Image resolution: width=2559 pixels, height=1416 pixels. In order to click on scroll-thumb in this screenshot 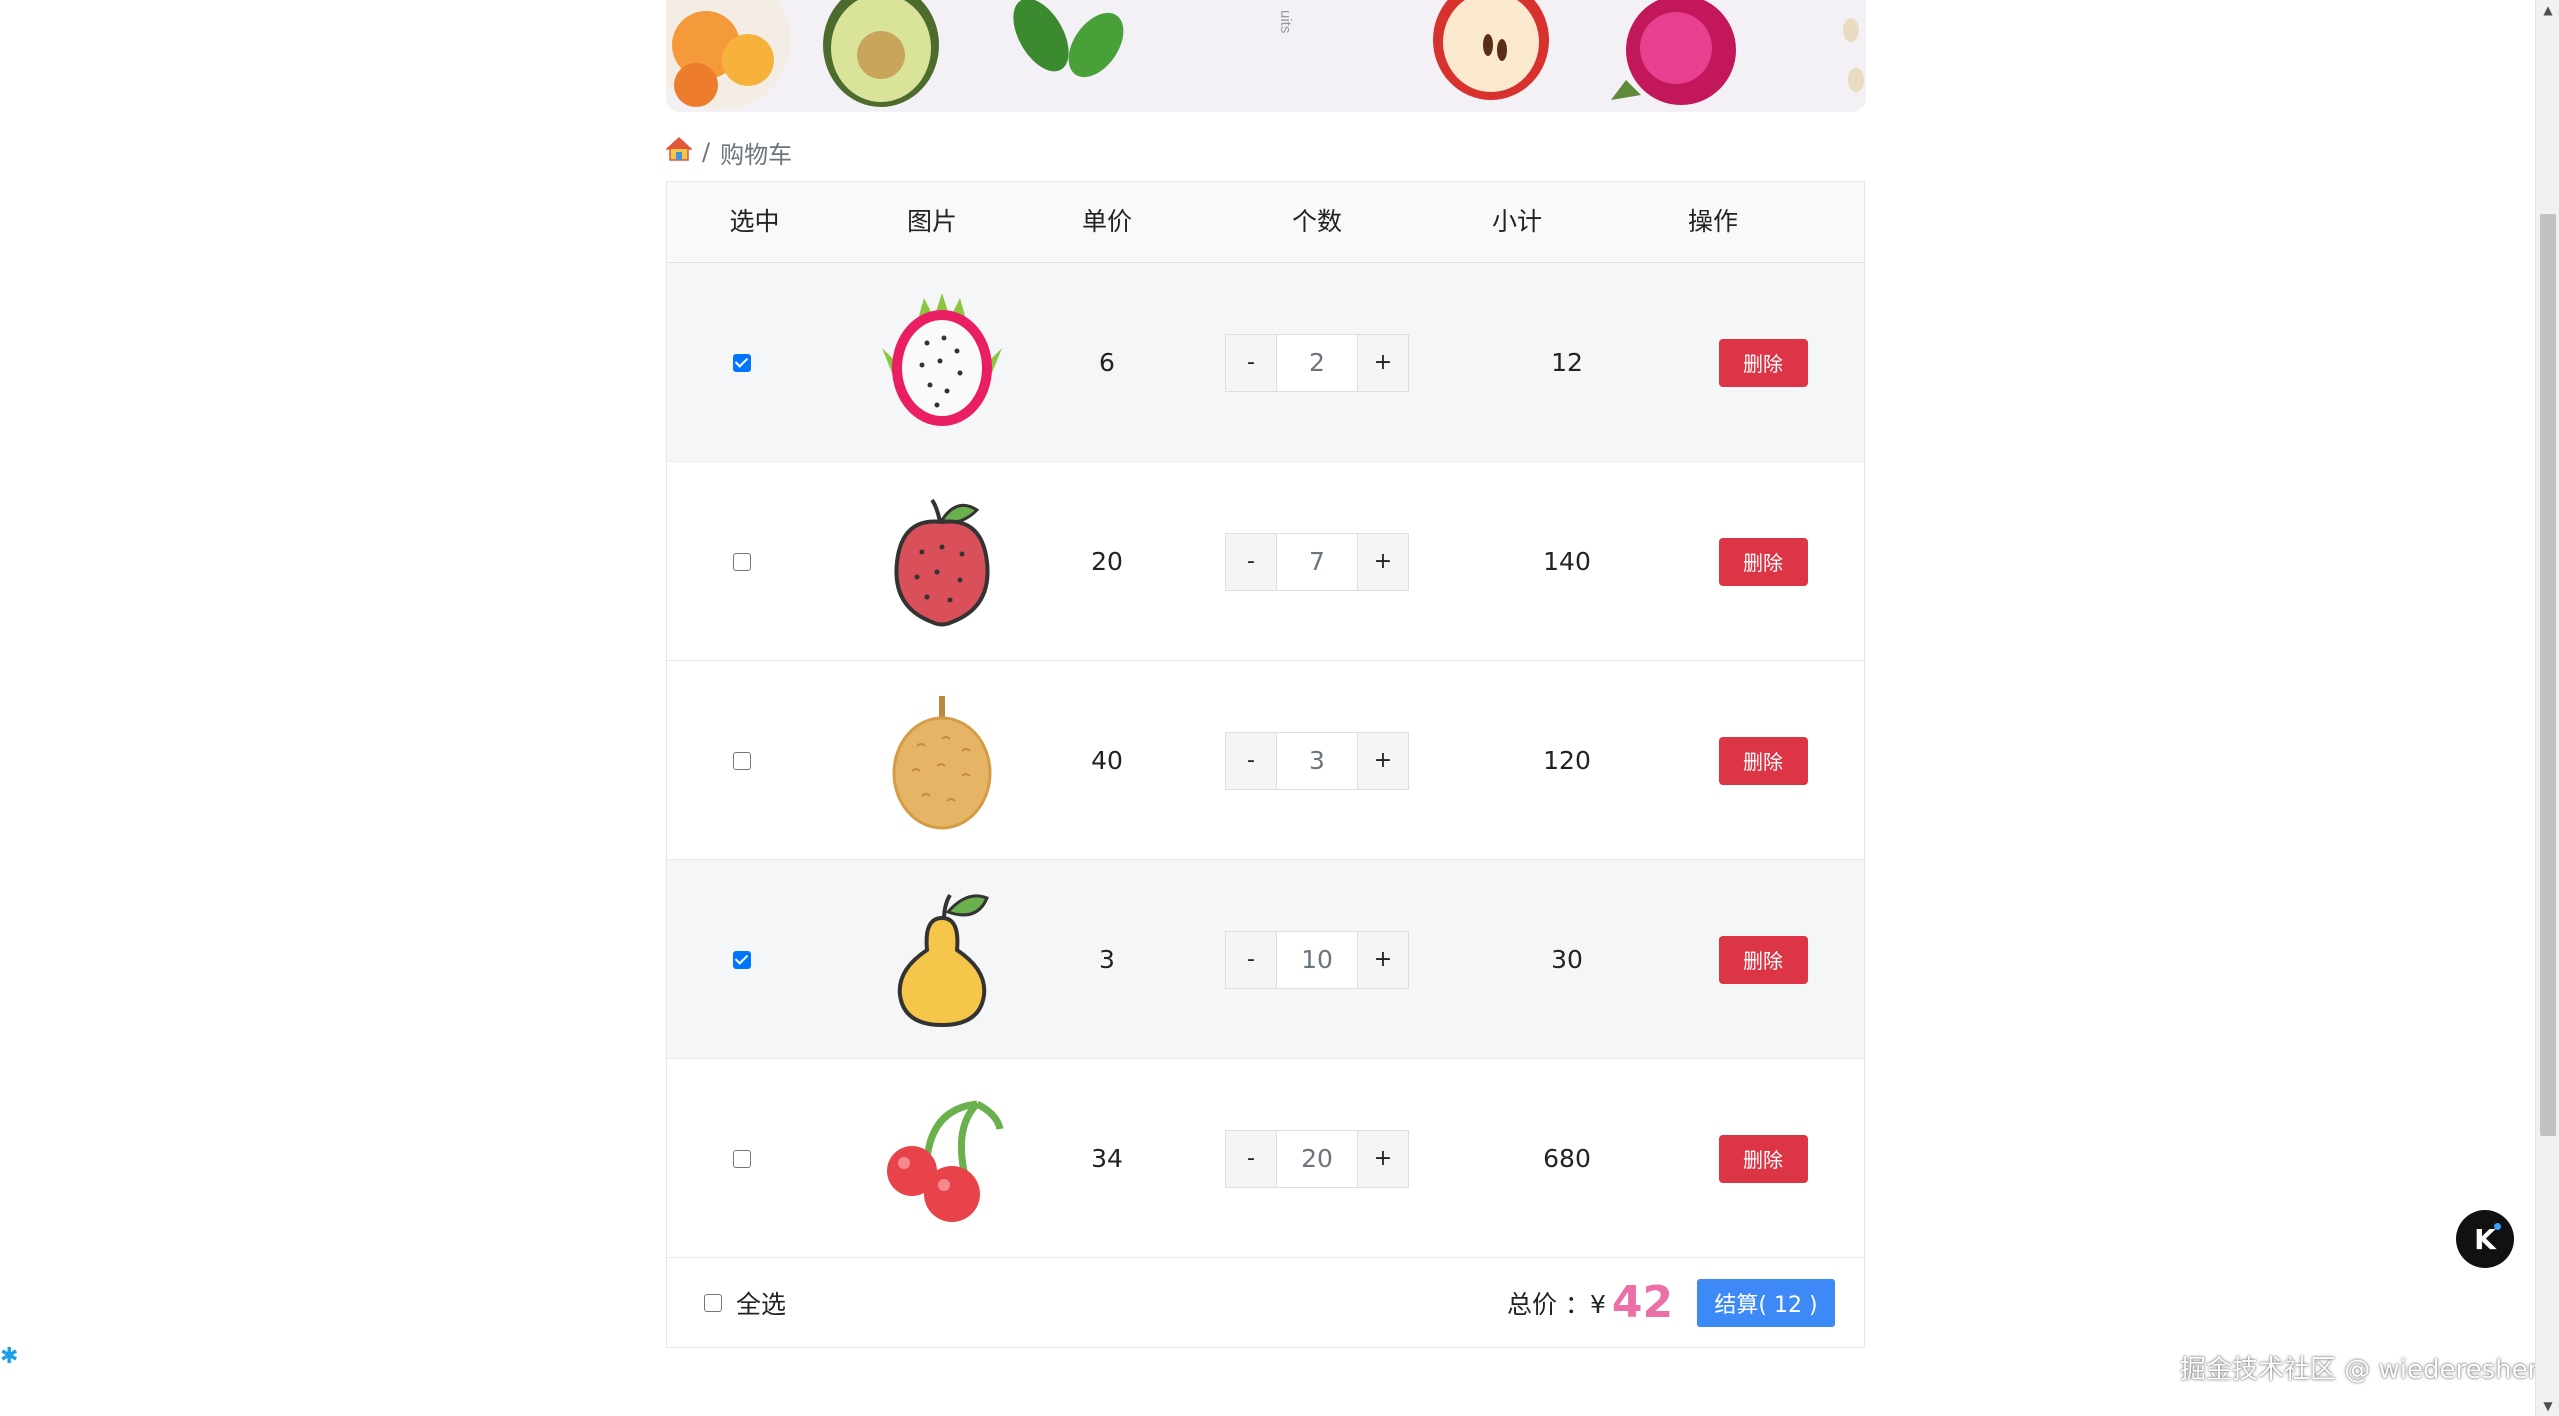, I will do `click(2548, 675)`.